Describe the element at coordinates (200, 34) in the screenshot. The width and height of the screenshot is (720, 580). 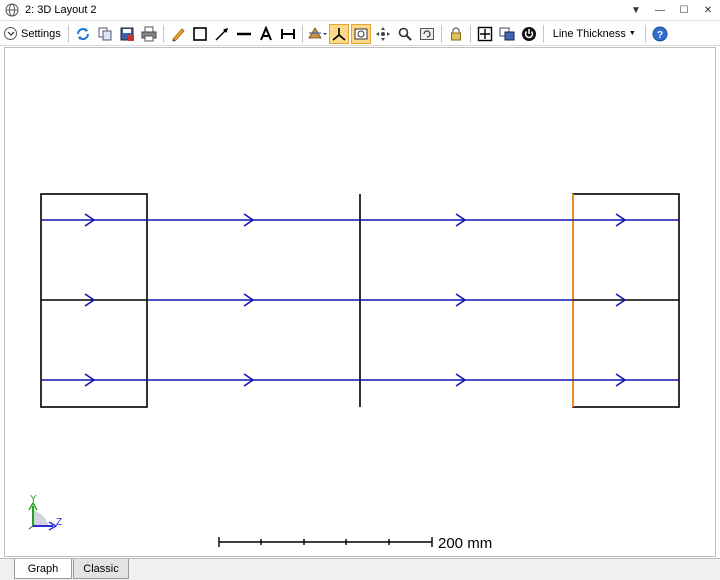
I see `rectangle-icon` at that location.